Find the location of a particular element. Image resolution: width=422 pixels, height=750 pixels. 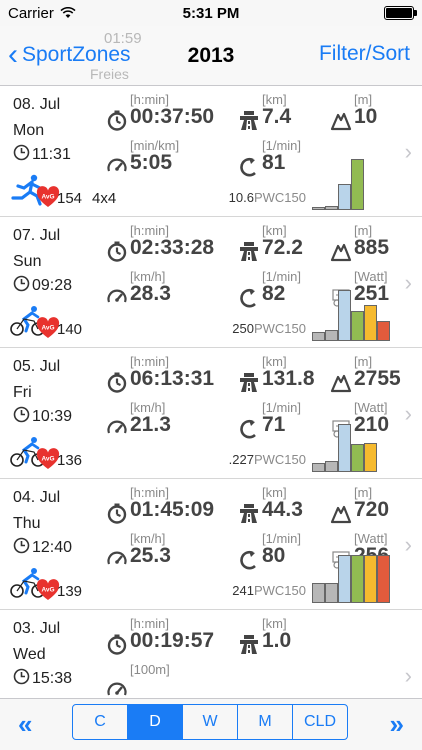

metric-distance-value: 7.4 is located at coordinates (277, 116).